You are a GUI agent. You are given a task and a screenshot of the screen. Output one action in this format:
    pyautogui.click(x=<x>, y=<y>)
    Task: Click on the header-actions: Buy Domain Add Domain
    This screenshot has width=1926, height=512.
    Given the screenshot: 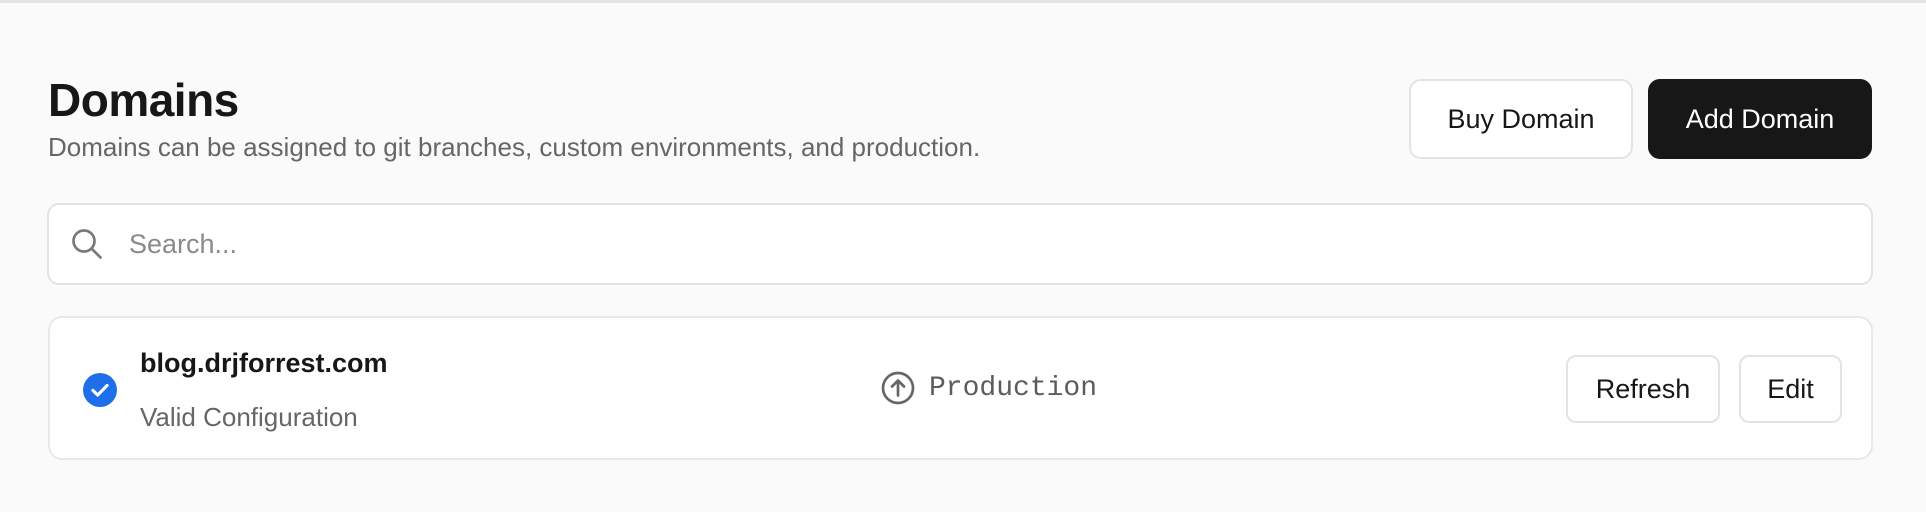 What is the action you would take?
    pyautogui.click(x=1640, y=119)
    